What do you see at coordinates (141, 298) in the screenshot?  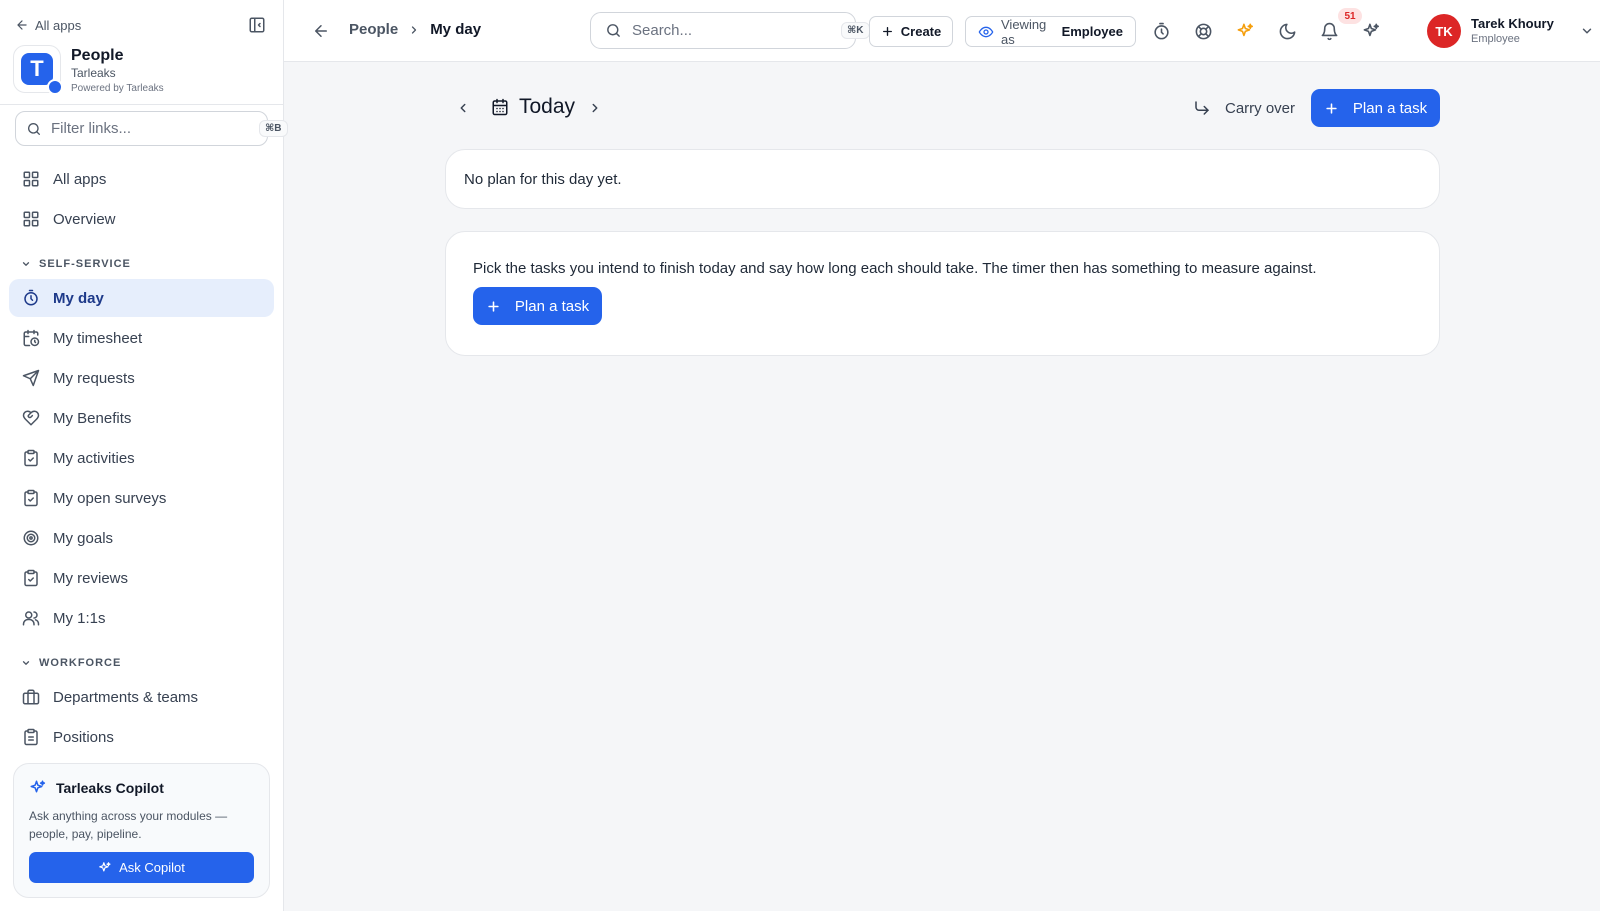 I see `sidebar-item-my-day: My day` at bounding box center [141, 298].